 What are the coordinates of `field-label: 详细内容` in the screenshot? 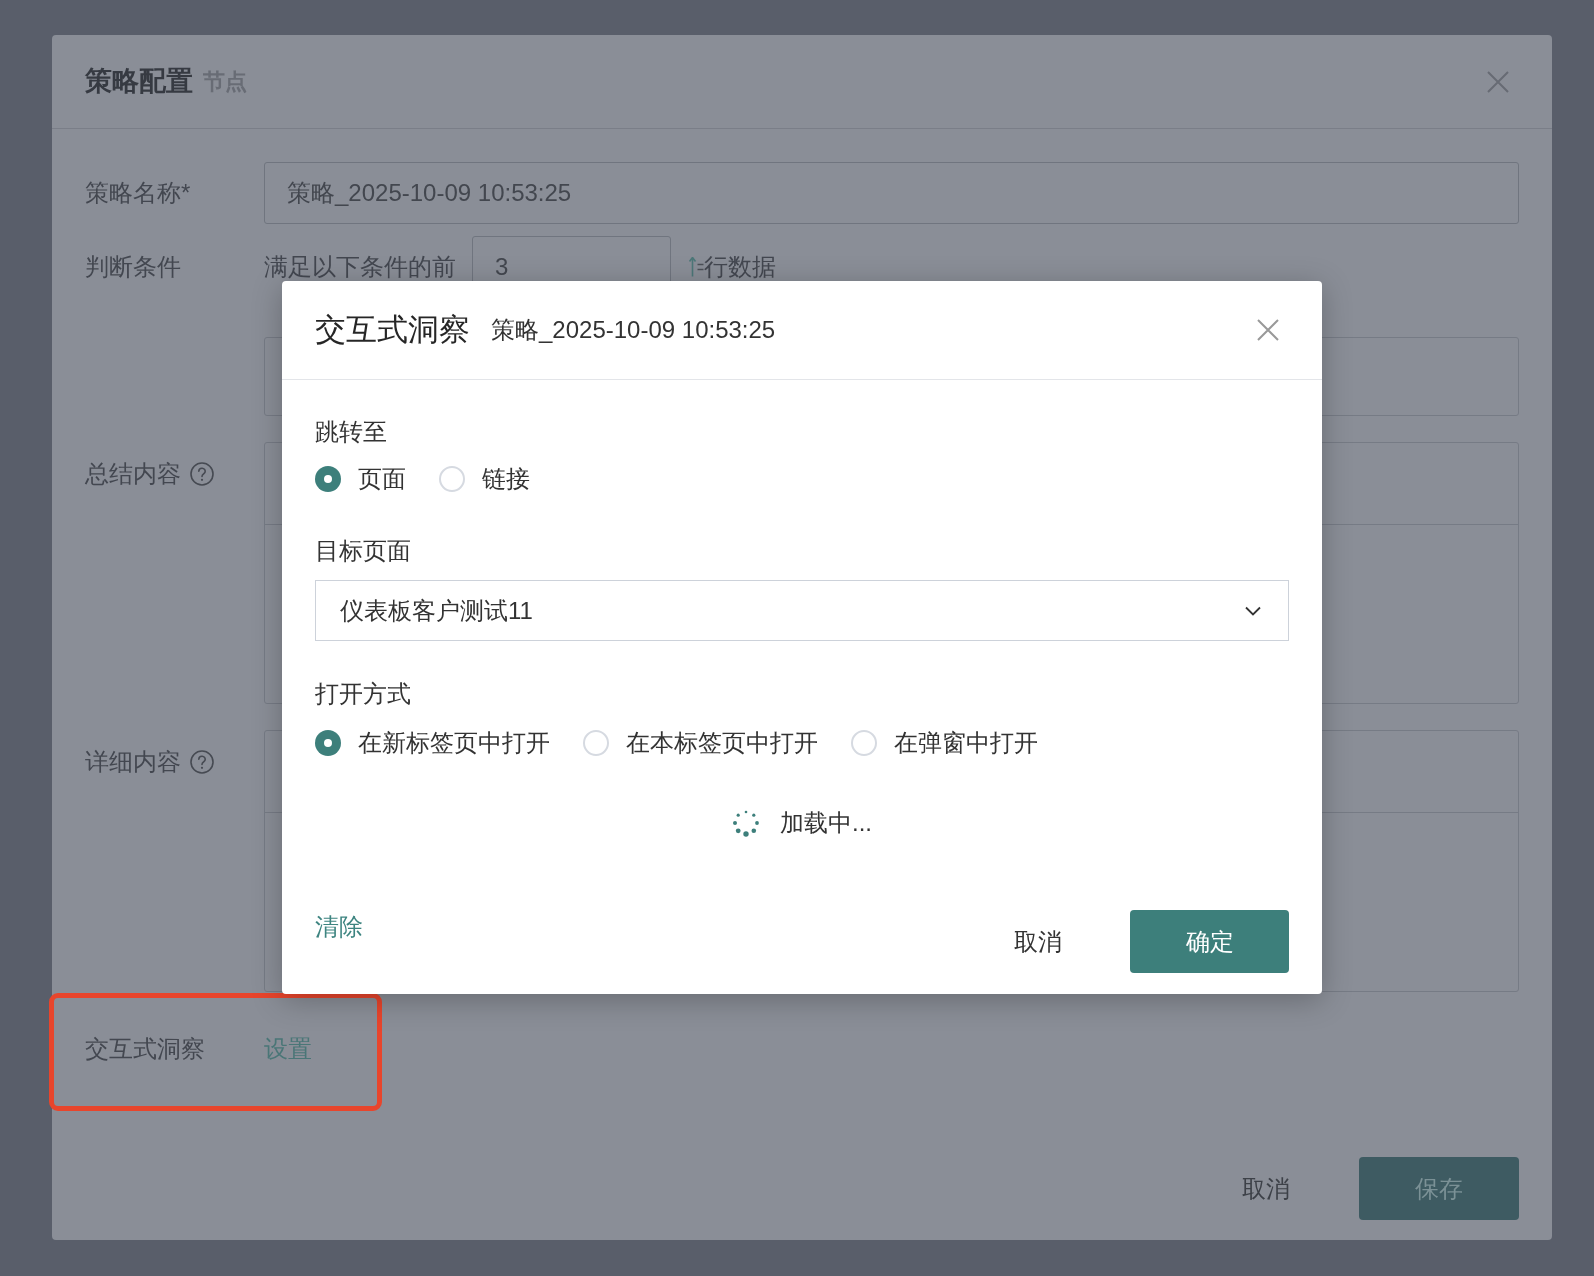 It's located at (133, 762).